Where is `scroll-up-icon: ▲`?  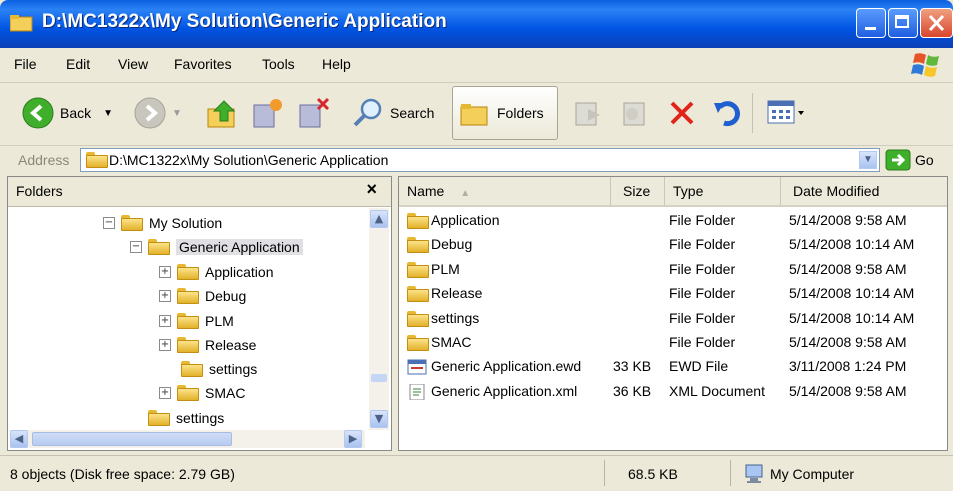 scroll-up-icon: ▲ is located at coordinates (379, 219).